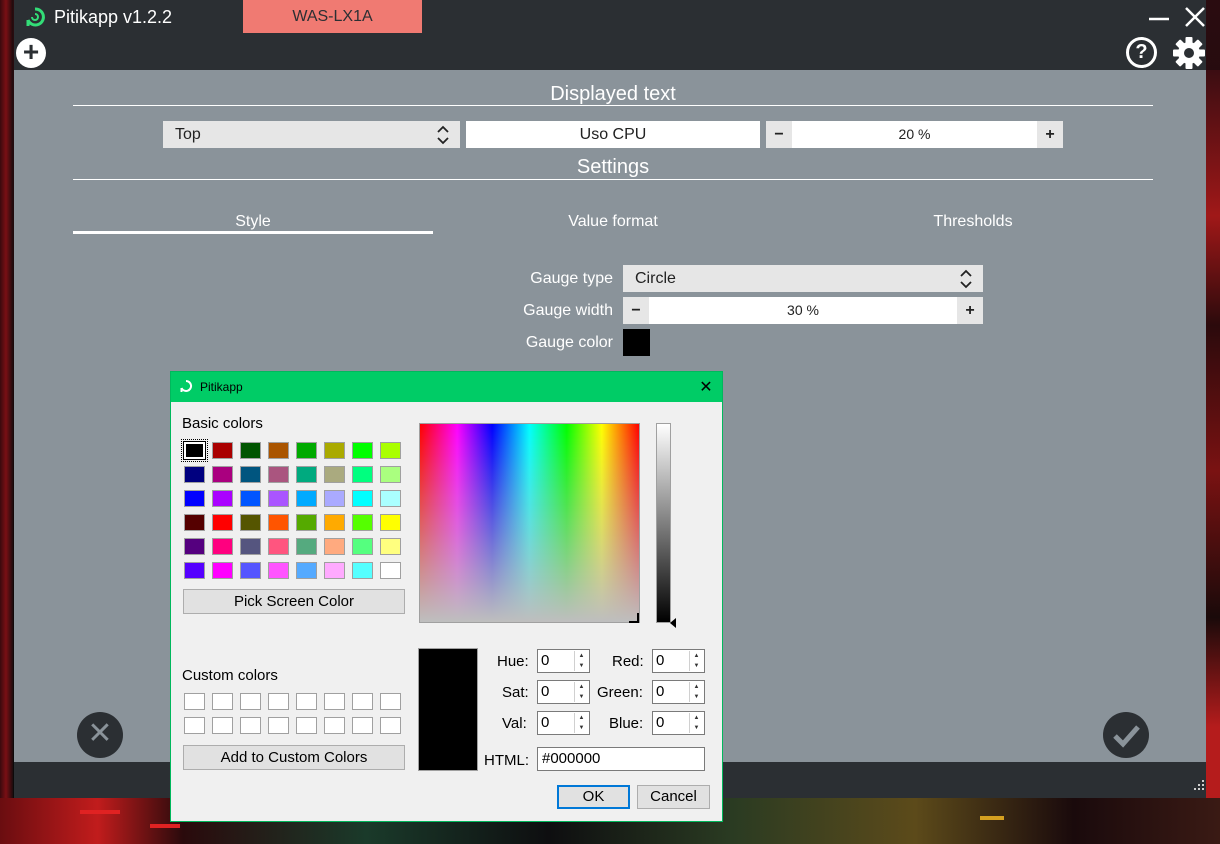 Image resolution: width=1220 pixels, height=844 pixels. I want to click on gear-icon, so click(1189, 53).